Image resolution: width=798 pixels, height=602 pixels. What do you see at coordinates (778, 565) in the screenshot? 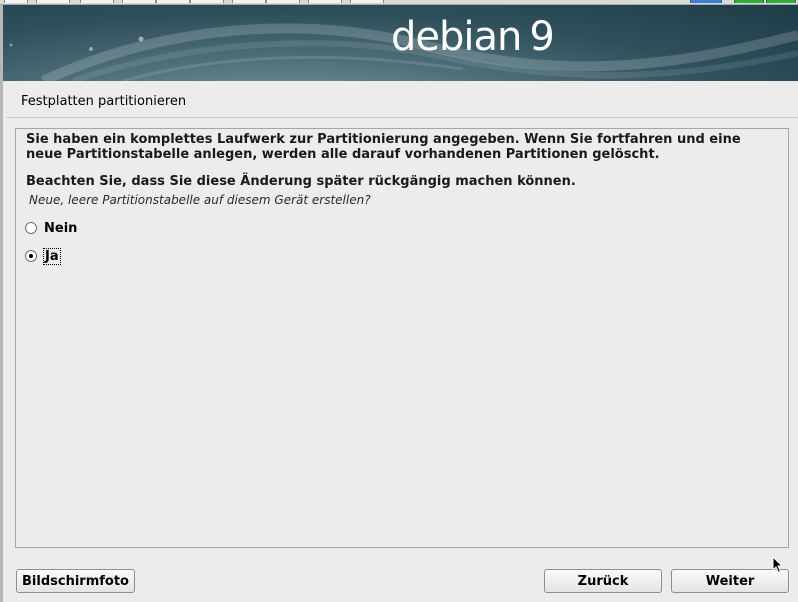
I see `arrow-pointer-icon` at bounding box center [778, 565].